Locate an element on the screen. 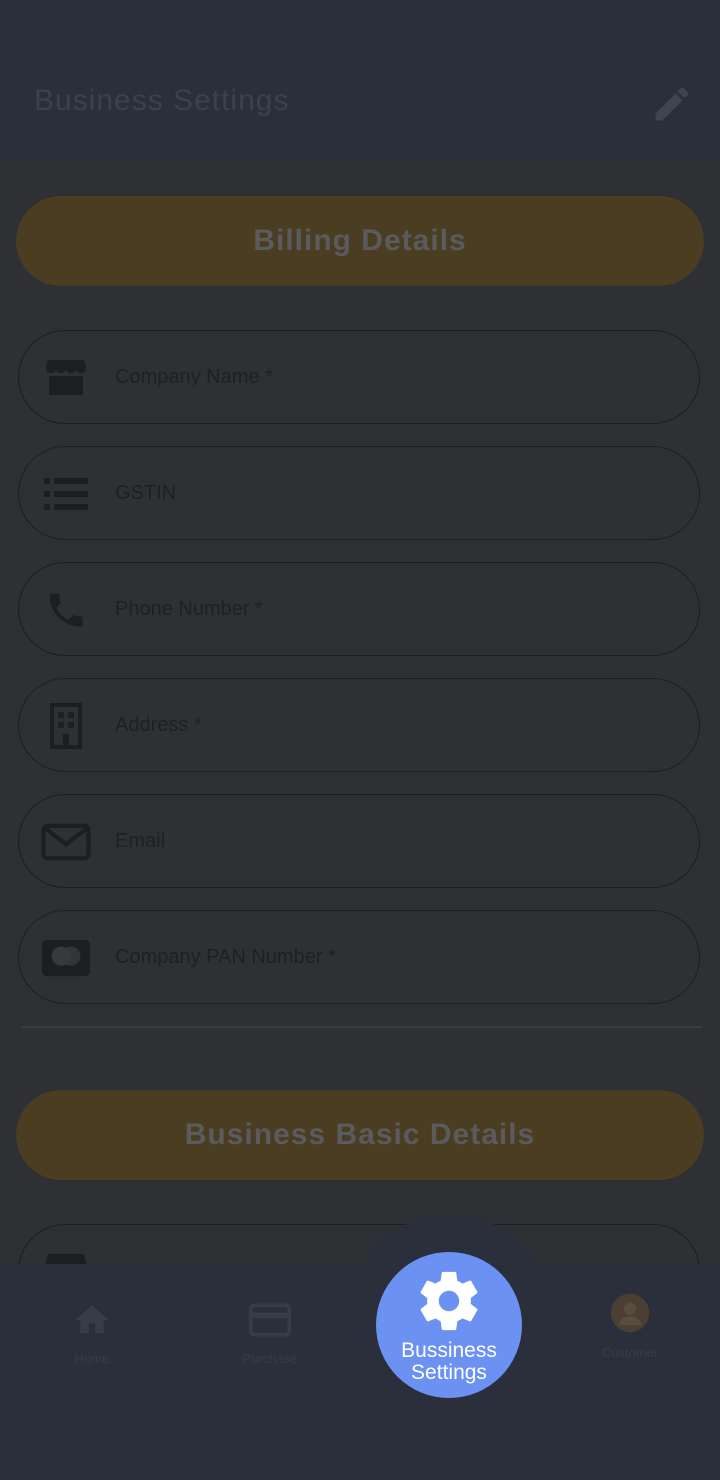  phone-icon is located at coordinates (66, 610).